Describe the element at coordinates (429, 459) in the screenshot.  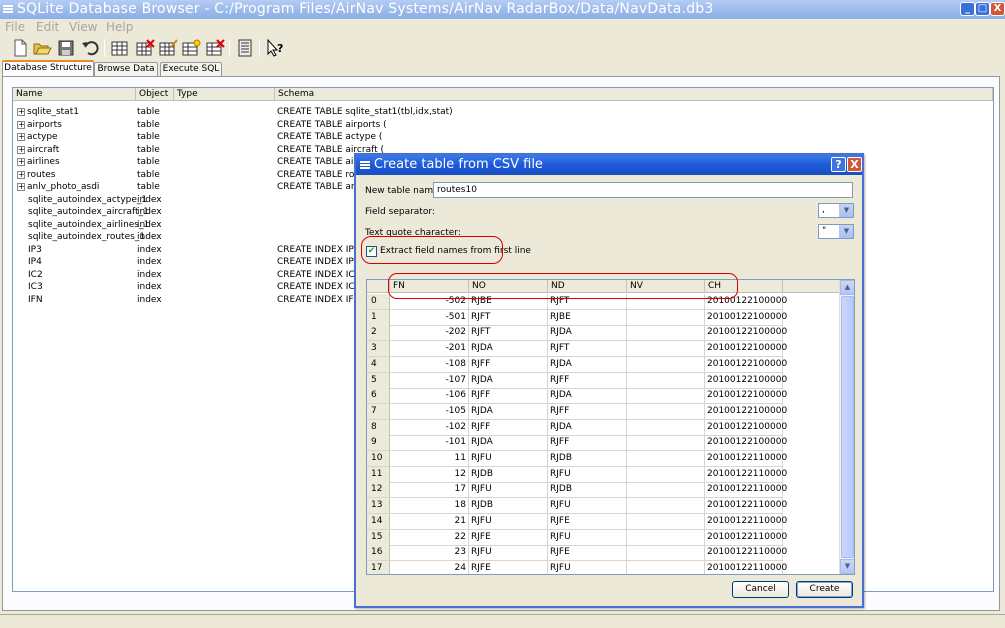
I see `grid-cell: 11` at that location.